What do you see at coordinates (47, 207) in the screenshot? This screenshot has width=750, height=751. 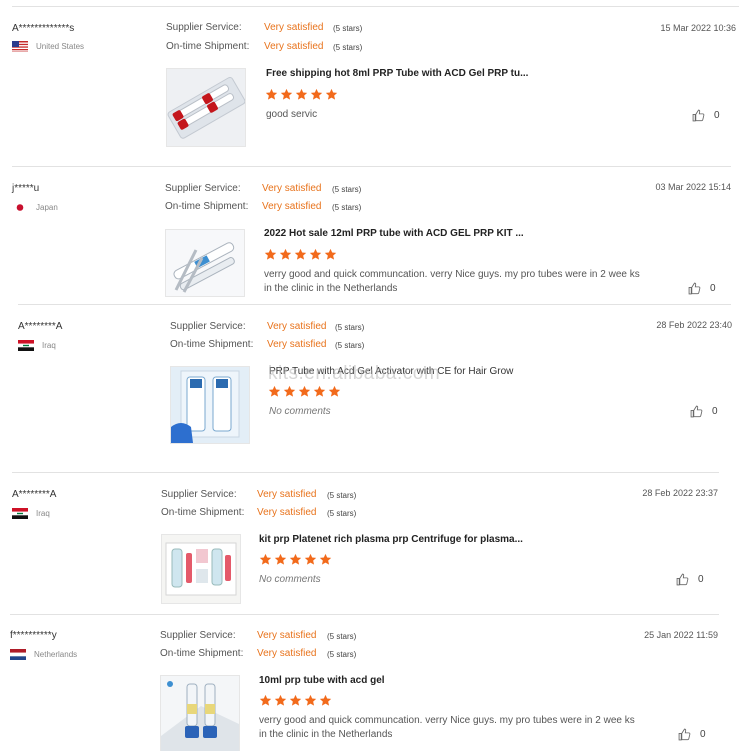 I see `country-label: Japan` at bounding box center [47, 207].